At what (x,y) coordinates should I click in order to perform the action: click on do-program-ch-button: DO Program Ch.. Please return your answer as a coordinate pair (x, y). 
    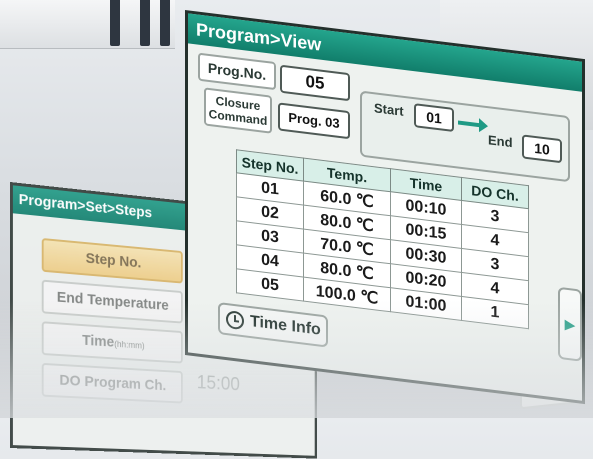
    Looking at the image, I should click on (112, 383).